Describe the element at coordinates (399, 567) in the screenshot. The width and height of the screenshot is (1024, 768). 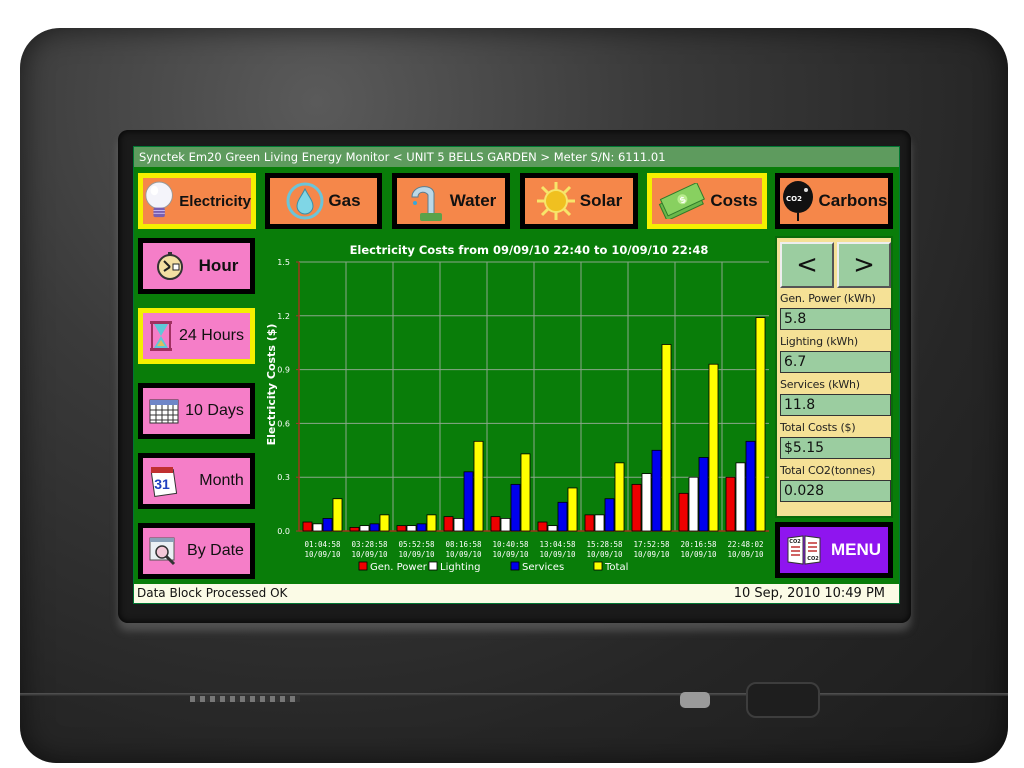
I see `legend-label-gen-power: Gen. Power` at that location.